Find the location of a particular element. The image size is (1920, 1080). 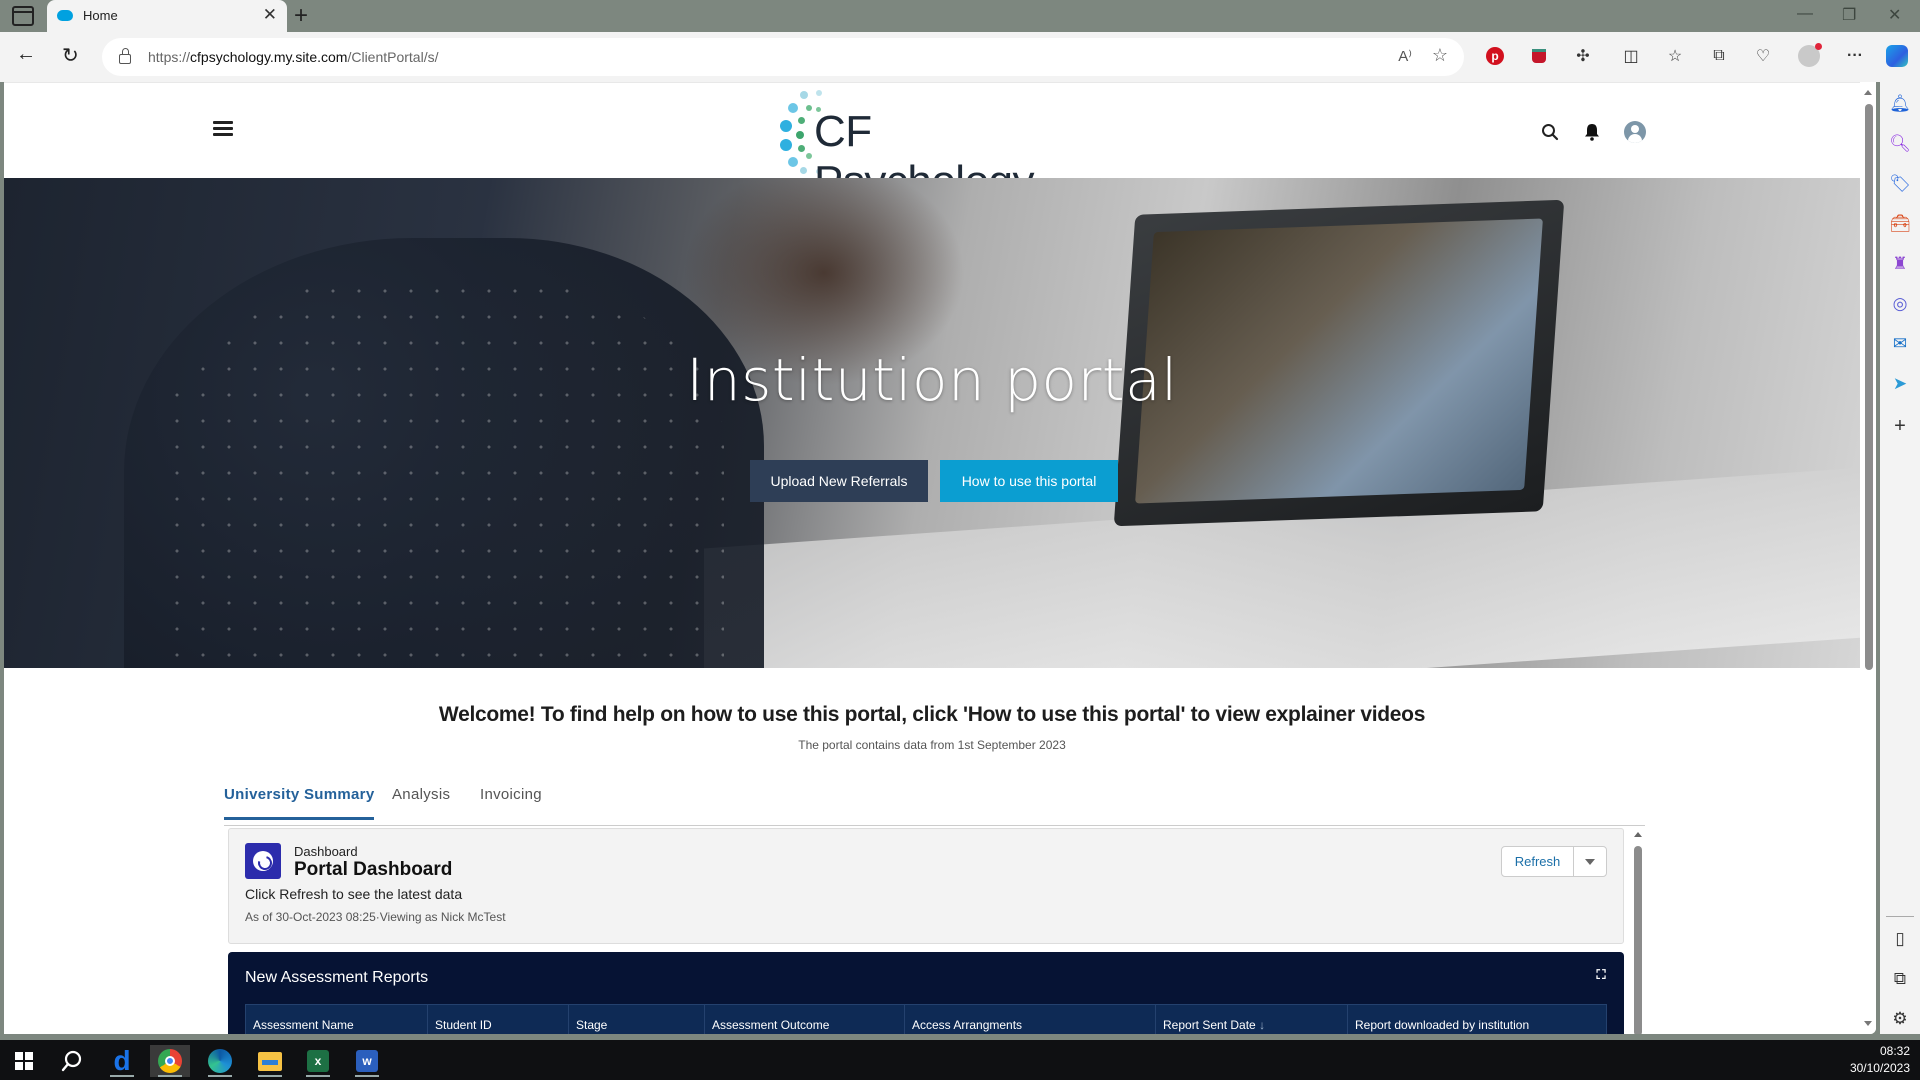

sidebar-panel-icon: ▯ is located at coordinates (1900, 939).